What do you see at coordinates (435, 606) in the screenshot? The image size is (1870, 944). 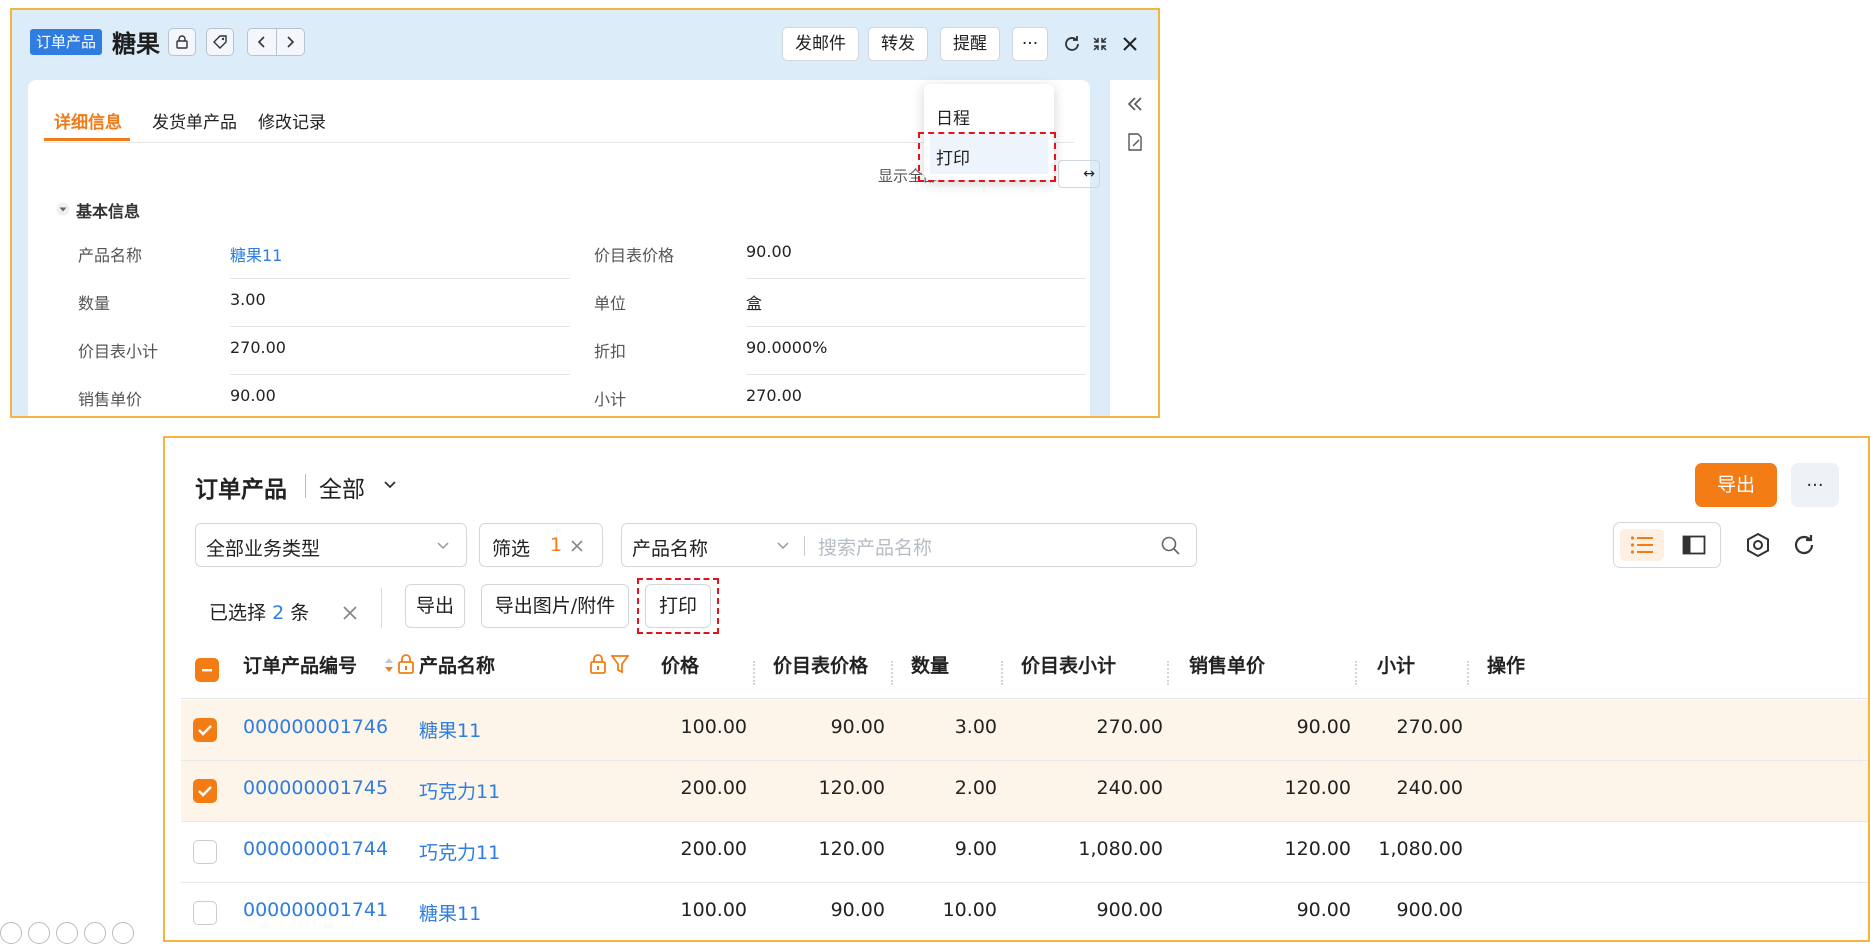 I see `bulk-export-button: 导出` at bounding box center [435, 606].